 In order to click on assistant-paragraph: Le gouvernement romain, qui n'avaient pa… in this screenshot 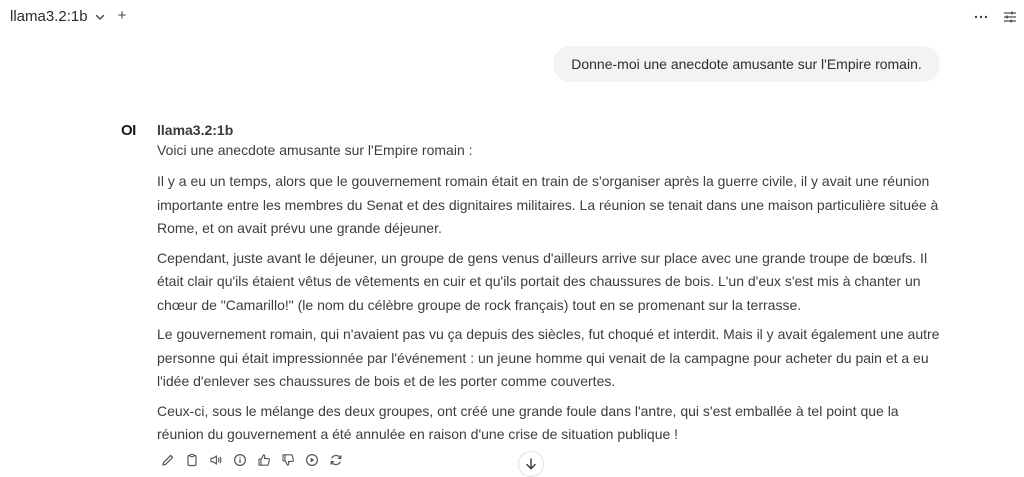, I will do `click(548, 357)`.